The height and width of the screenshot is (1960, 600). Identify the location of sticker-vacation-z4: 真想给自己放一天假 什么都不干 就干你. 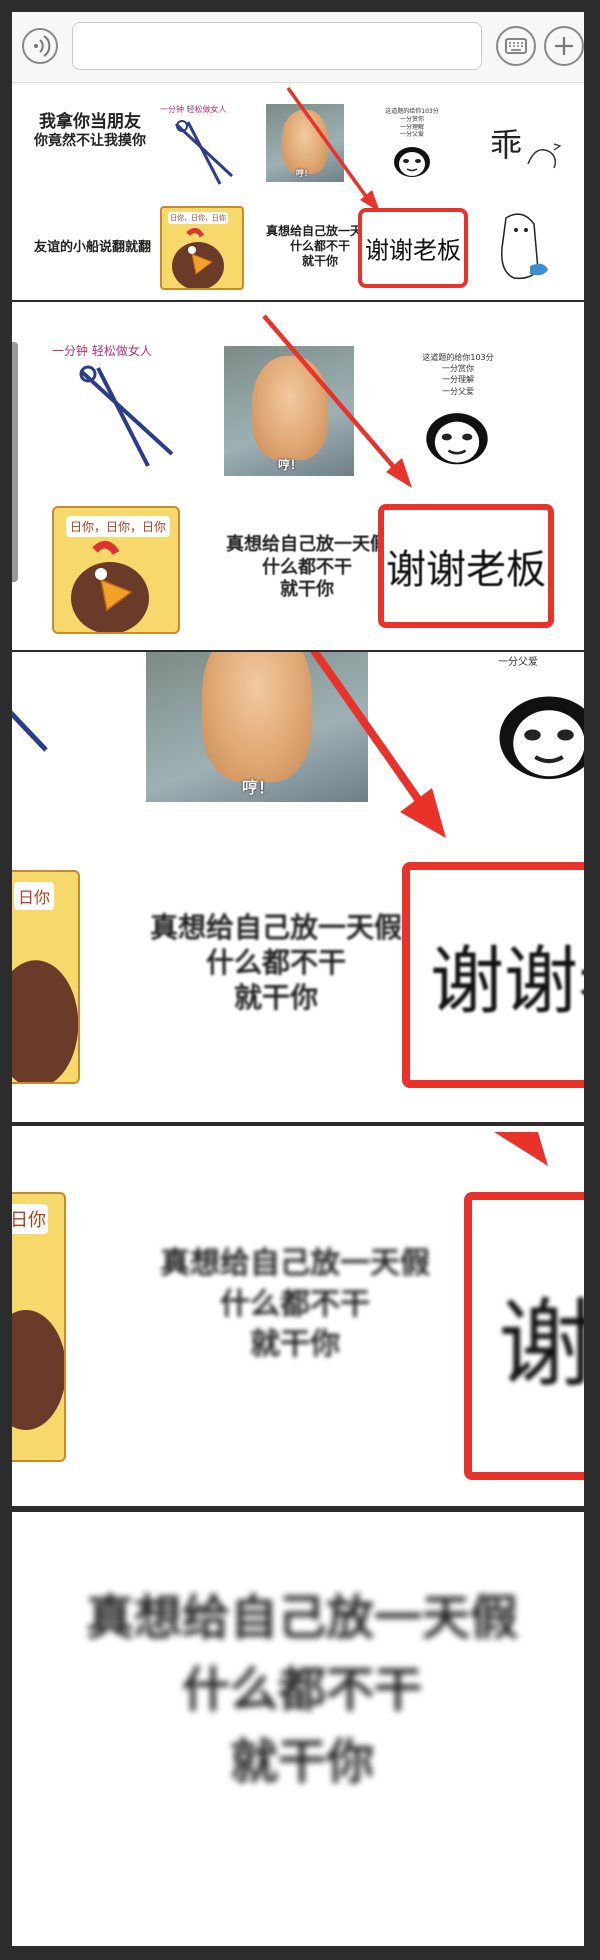
(302, 1690).